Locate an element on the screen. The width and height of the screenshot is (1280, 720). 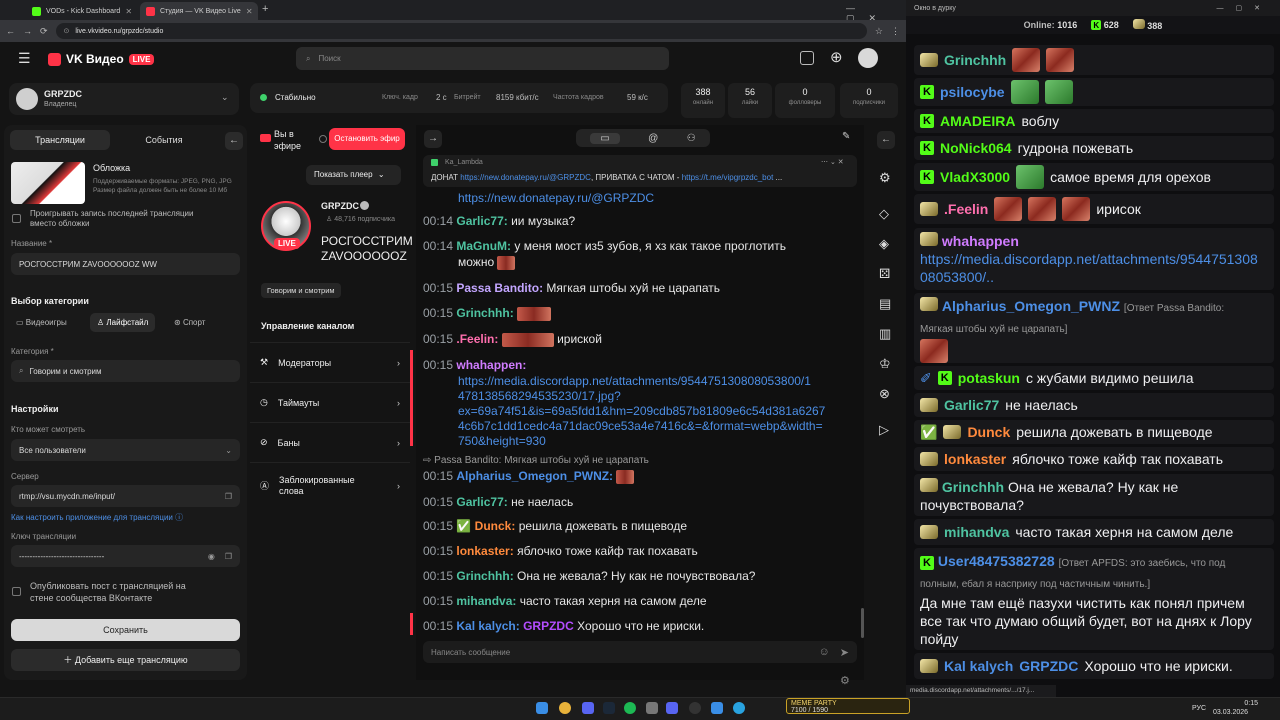
chat-link: 478138568294535230/17.jpg? is located at coordinates (539, 396).